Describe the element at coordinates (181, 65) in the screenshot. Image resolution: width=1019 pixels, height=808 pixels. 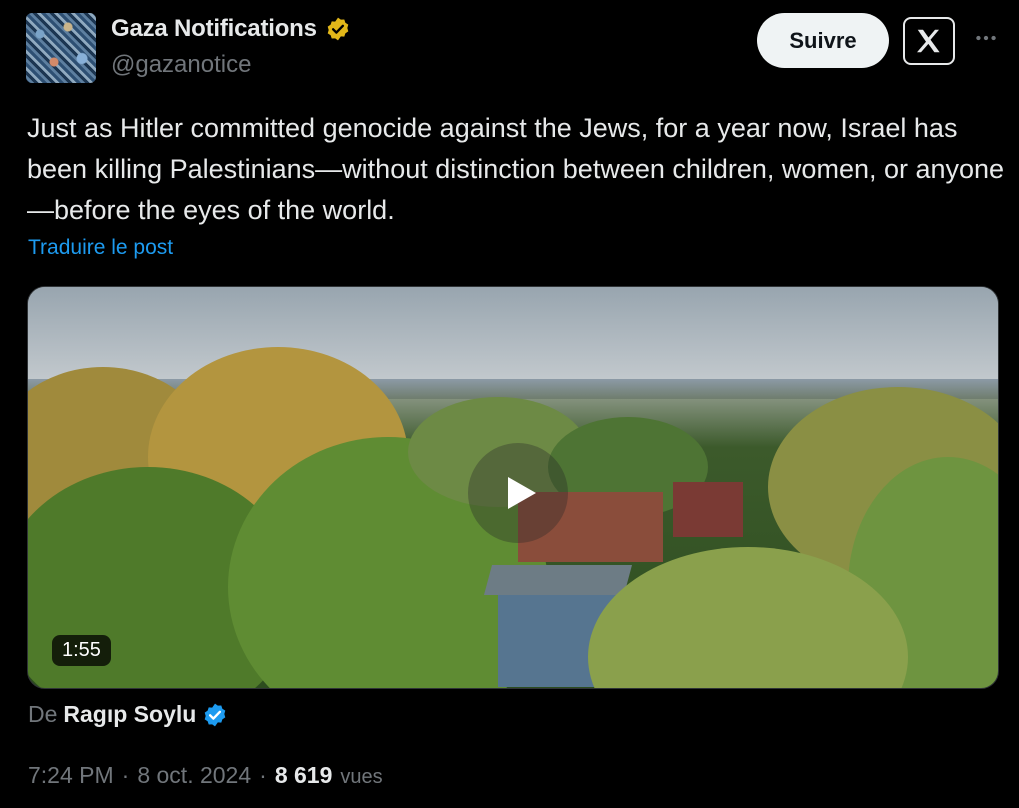
I see `author-handle: @gazanotice` at that location.